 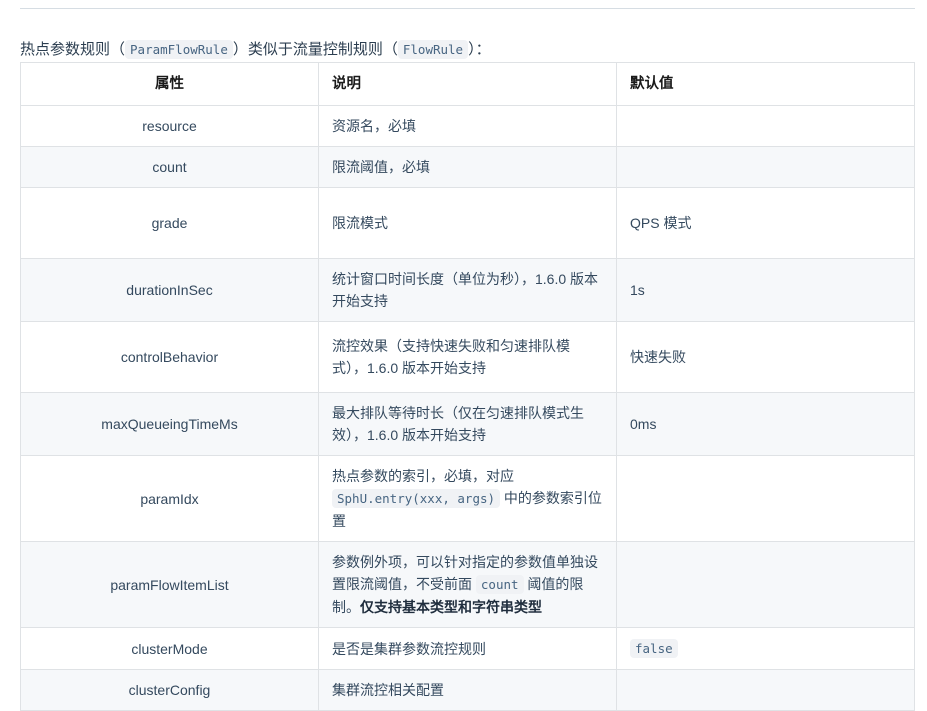 What do you see at coordinates (433, 49) in the screenshot?
I see `inline-code-flowrule: FlowRule` at bounding box center [433, 49].